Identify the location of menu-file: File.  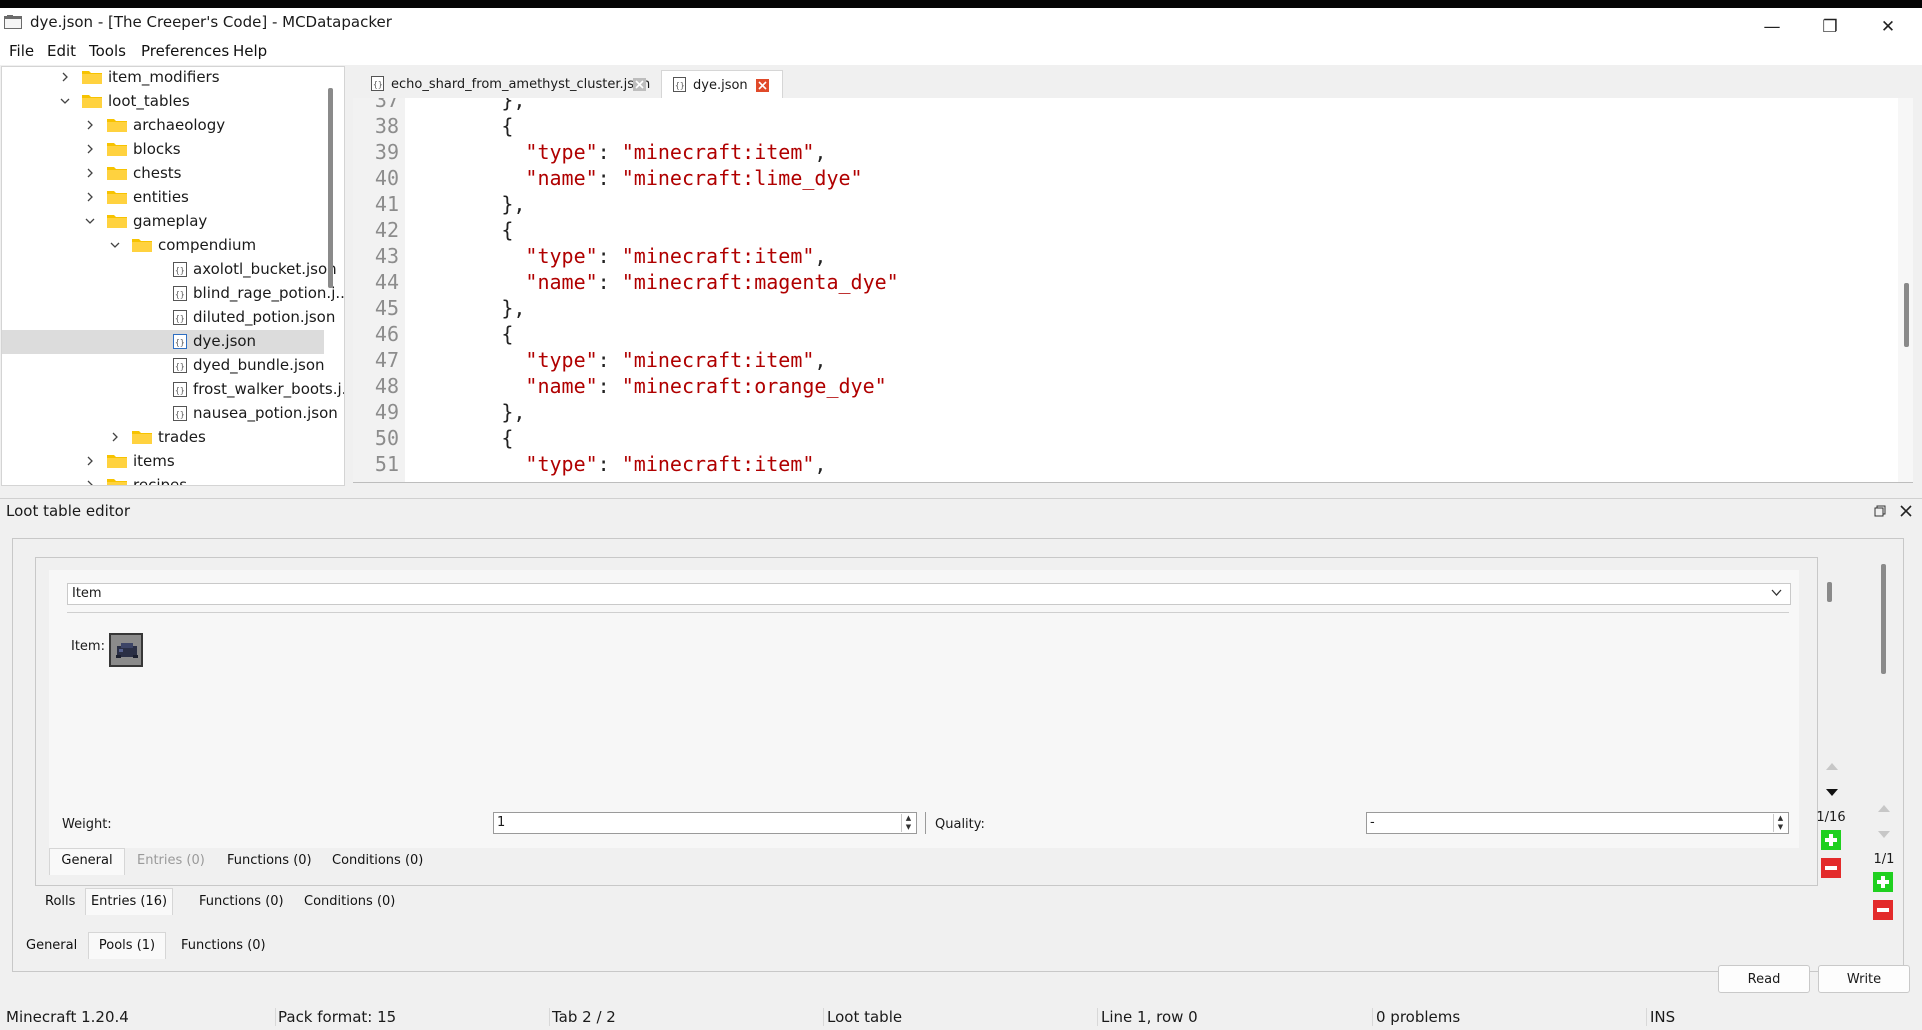
(21, 51).